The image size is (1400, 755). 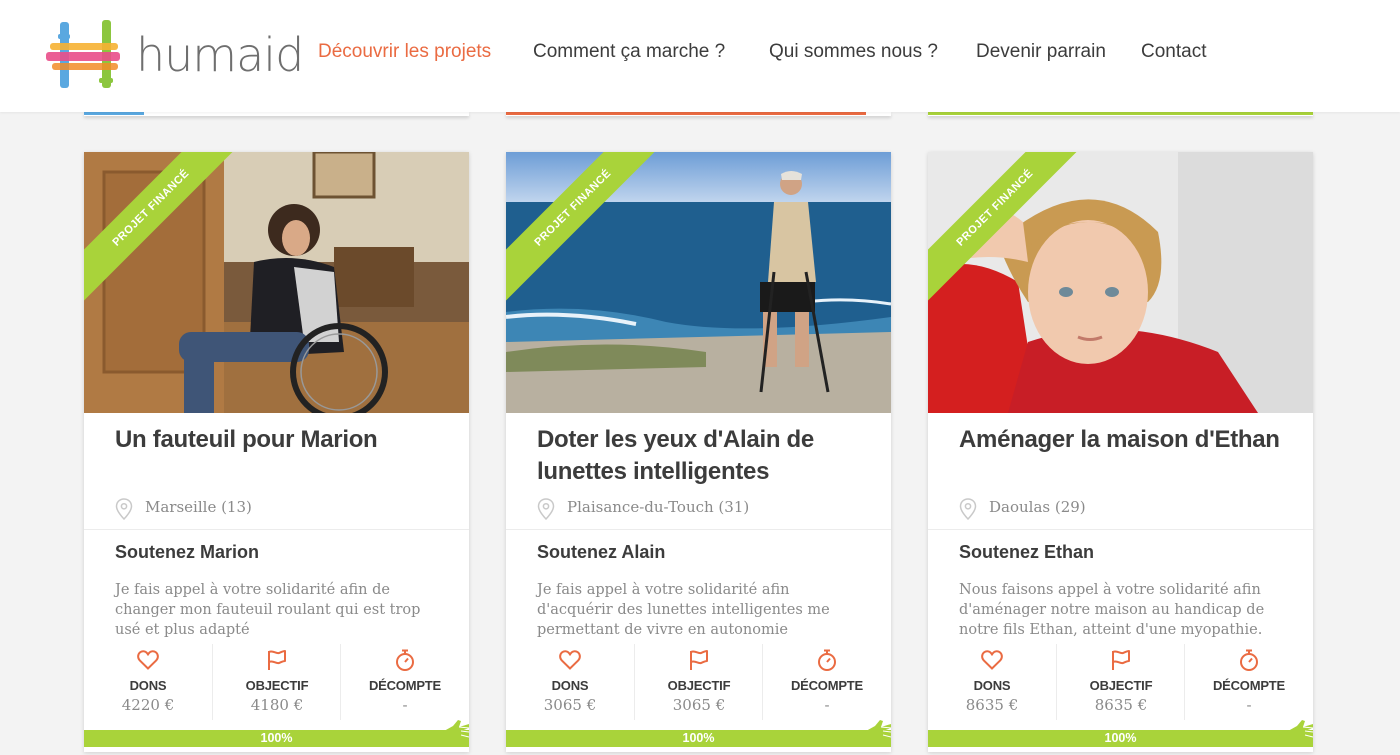 I want to click on location-text: Marseille (13), so click(x=198, y=507).